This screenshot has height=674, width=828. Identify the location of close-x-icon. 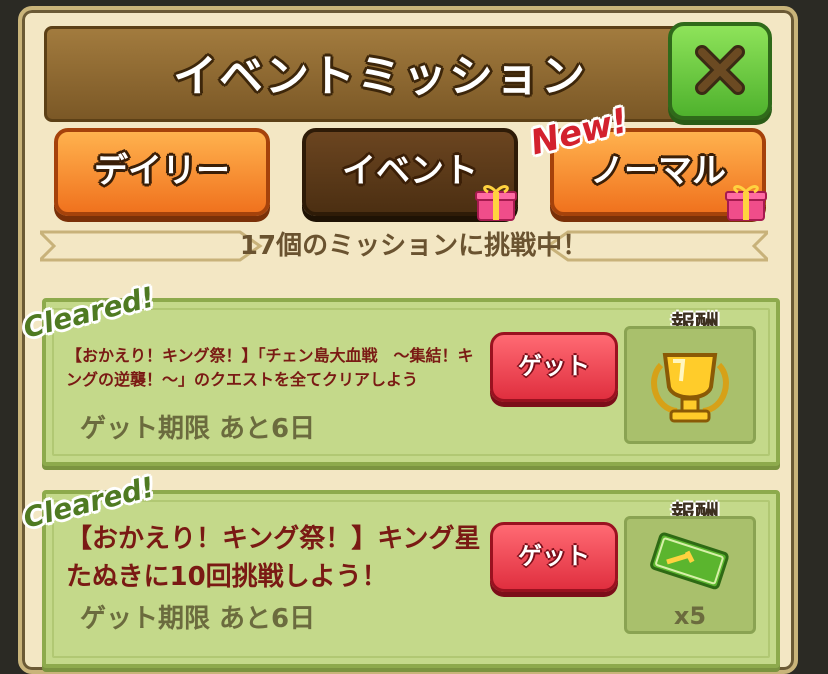
(720, 70).